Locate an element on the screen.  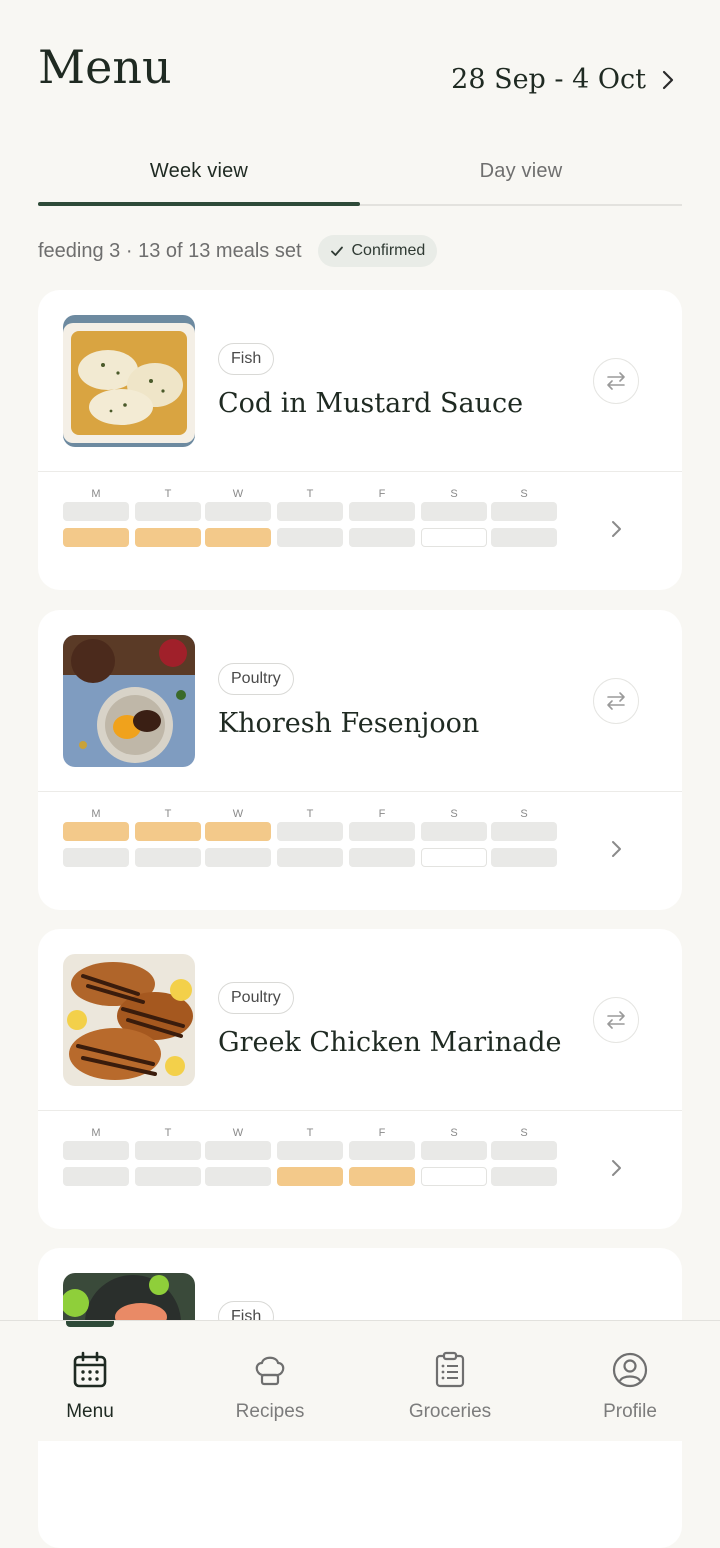
active-tab-indicator is located at coordinates (199, 204).